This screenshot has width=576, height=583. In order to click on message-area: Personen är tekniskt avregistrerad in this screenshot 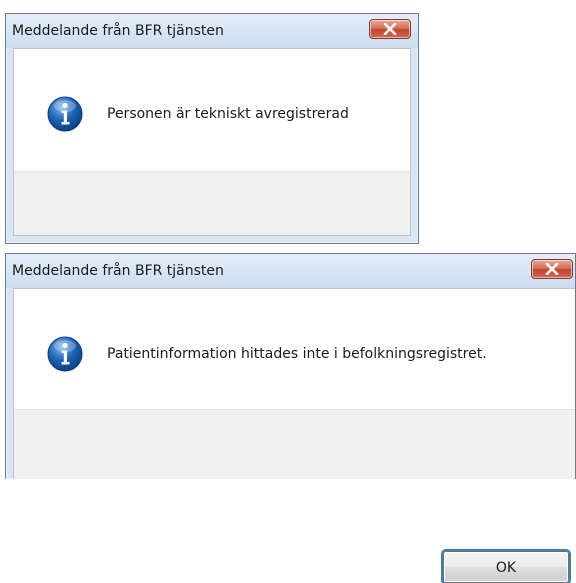, I will do `click(212, 110)`.